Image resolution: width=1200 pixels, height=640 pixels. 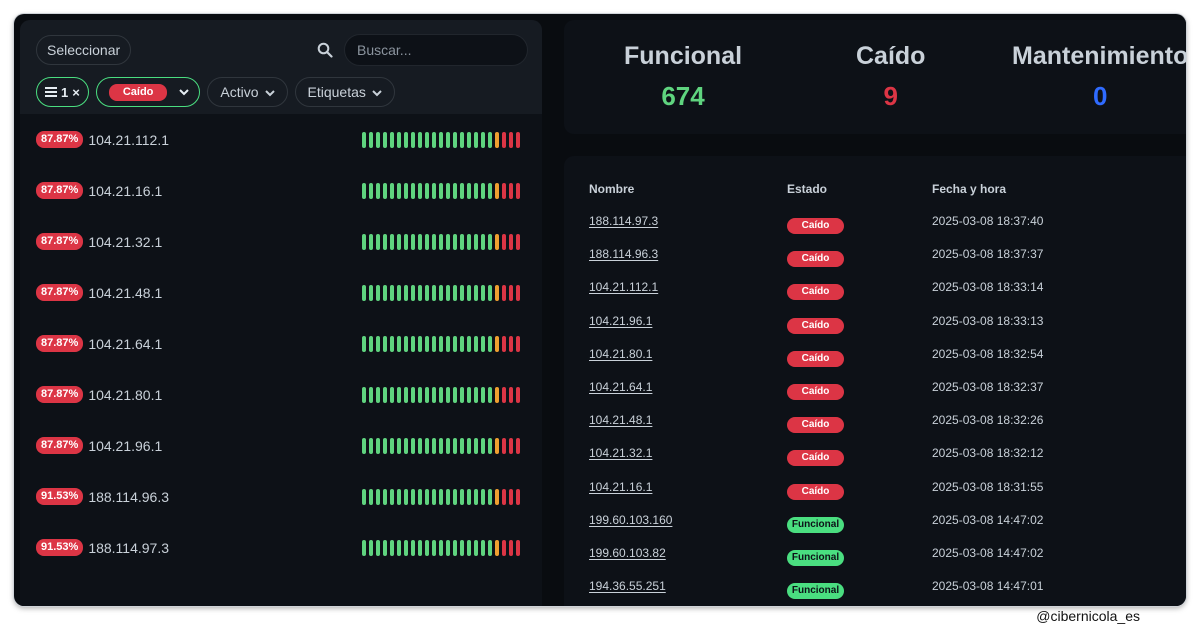 What do you see at coordinates (281, 394) in the screenshot?
I see `monitor-list-item: 87.87% 104.21.80.1` at bounding box center [281, 394].